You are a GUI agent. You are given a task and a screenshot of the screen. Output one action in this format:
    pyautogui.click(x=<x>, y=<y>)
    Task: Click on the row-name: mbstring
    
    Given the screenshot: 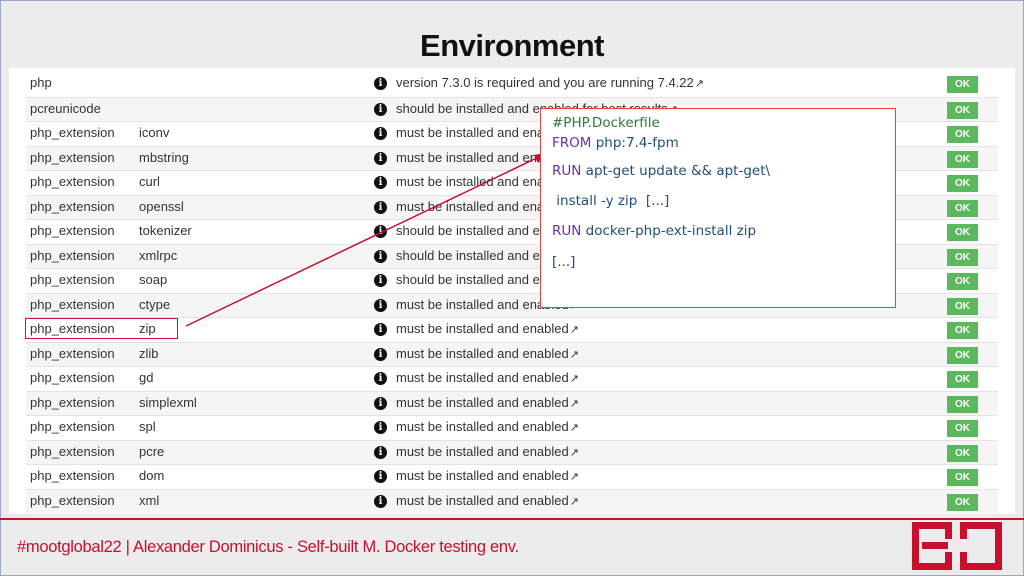 What is the action you would take?
    pyautogui.click(x=164, y=157)
    